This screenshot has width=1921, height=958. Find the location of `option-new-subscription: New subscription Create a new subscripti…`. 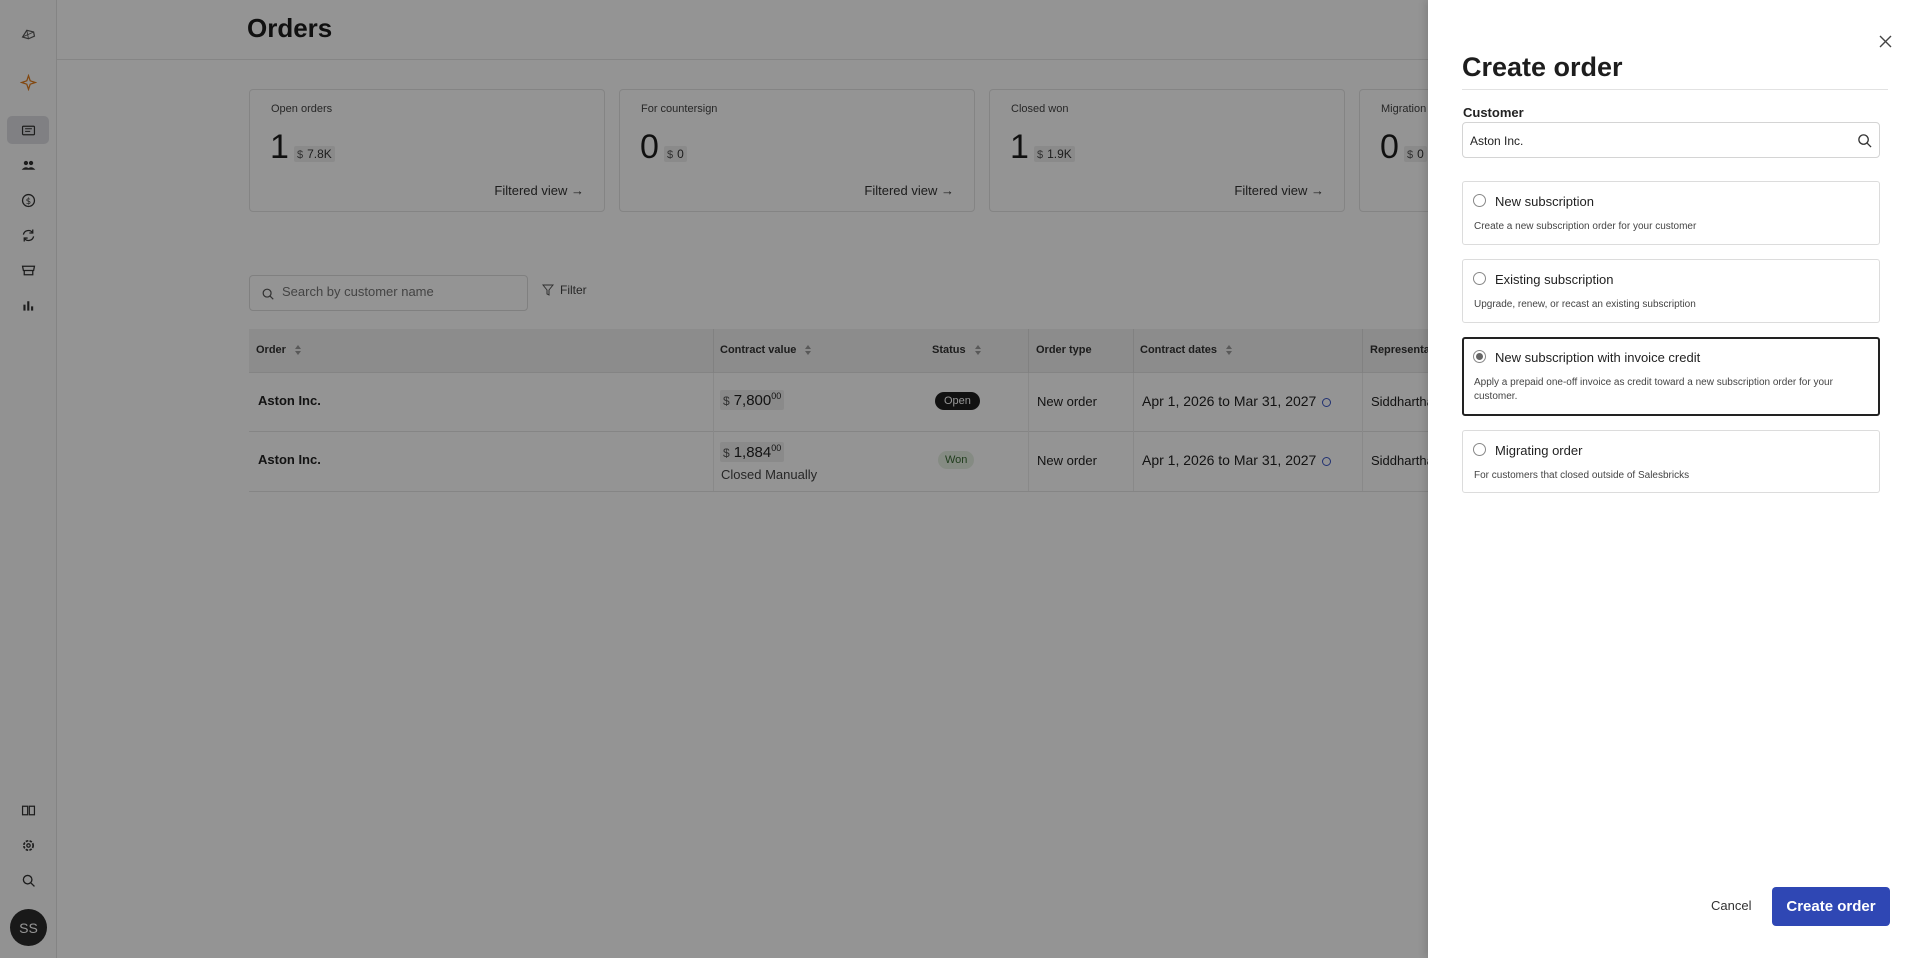

option-new-subscription: New subscription Create a new subscripti… is located at coordinates (1671, 213).